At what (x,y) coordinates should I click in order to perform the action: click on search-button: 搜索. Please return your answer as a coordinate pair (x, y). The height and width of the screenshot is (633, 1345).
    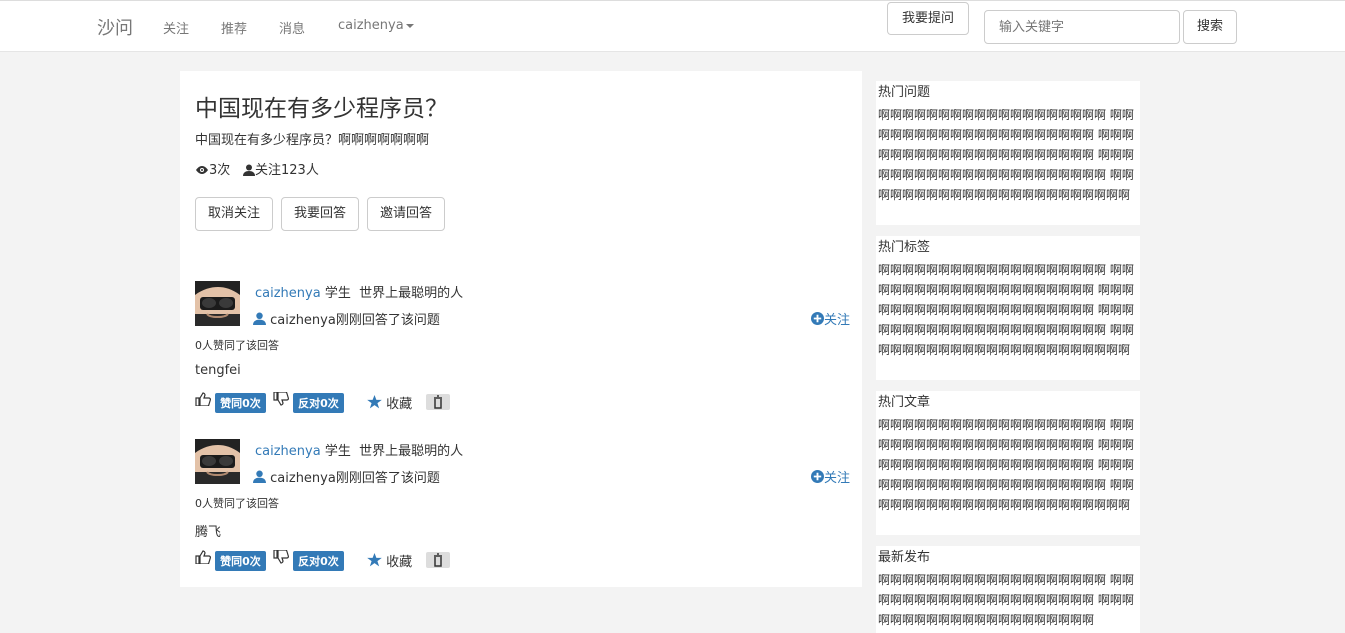
    Looking at the image, I should click on (1210, 27).